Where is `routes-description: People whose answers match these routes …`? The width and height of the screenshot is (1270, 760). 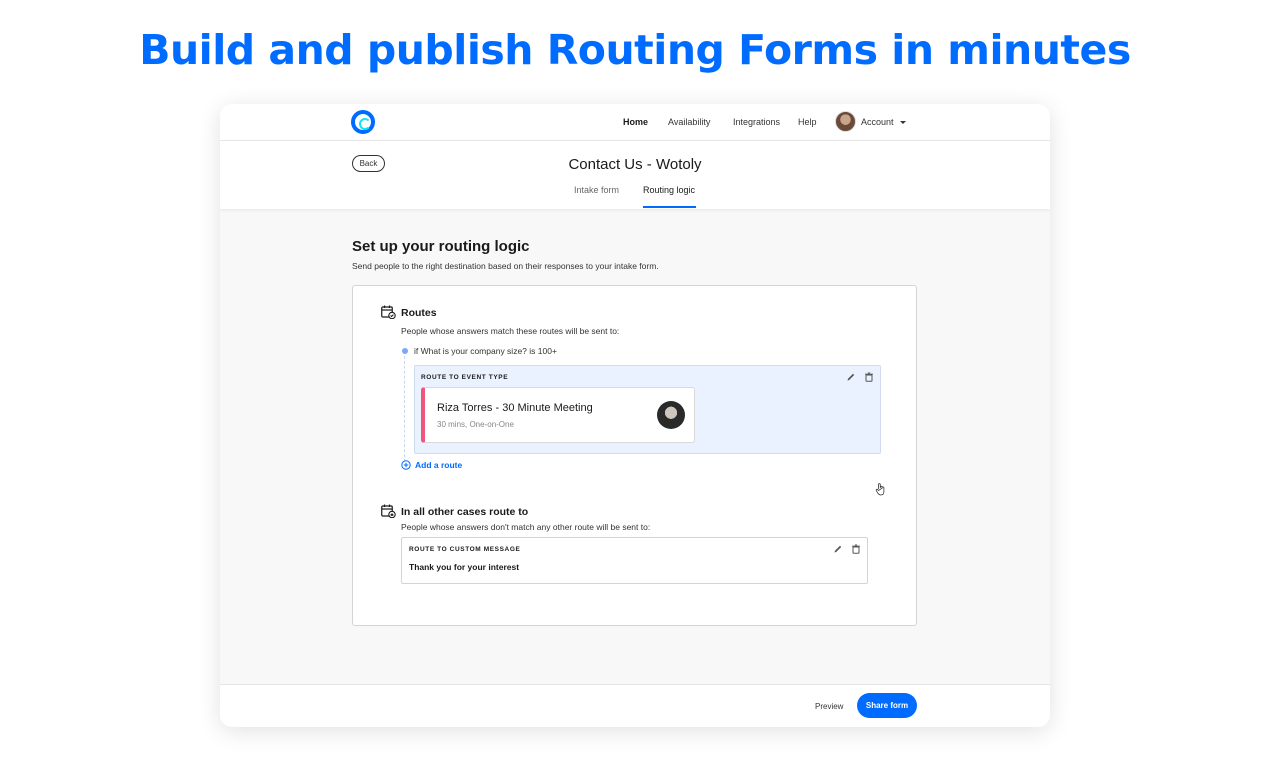 routes-description: People whose answers match these routes … is located at coordinates (510, 331).